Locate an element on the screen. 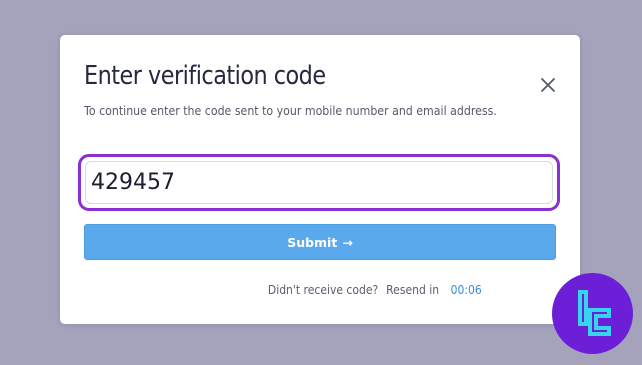 This screenshot has height=365, width=642. brand-badge is located at coordinates (592, 313).